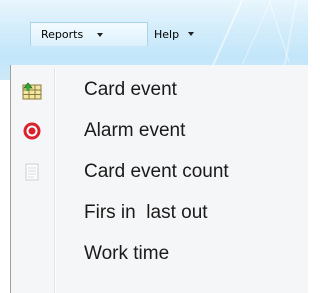  Describe the element at coordinates (156, 171) in the screenshot. I see `menu-item-label: Card event count` at that location.